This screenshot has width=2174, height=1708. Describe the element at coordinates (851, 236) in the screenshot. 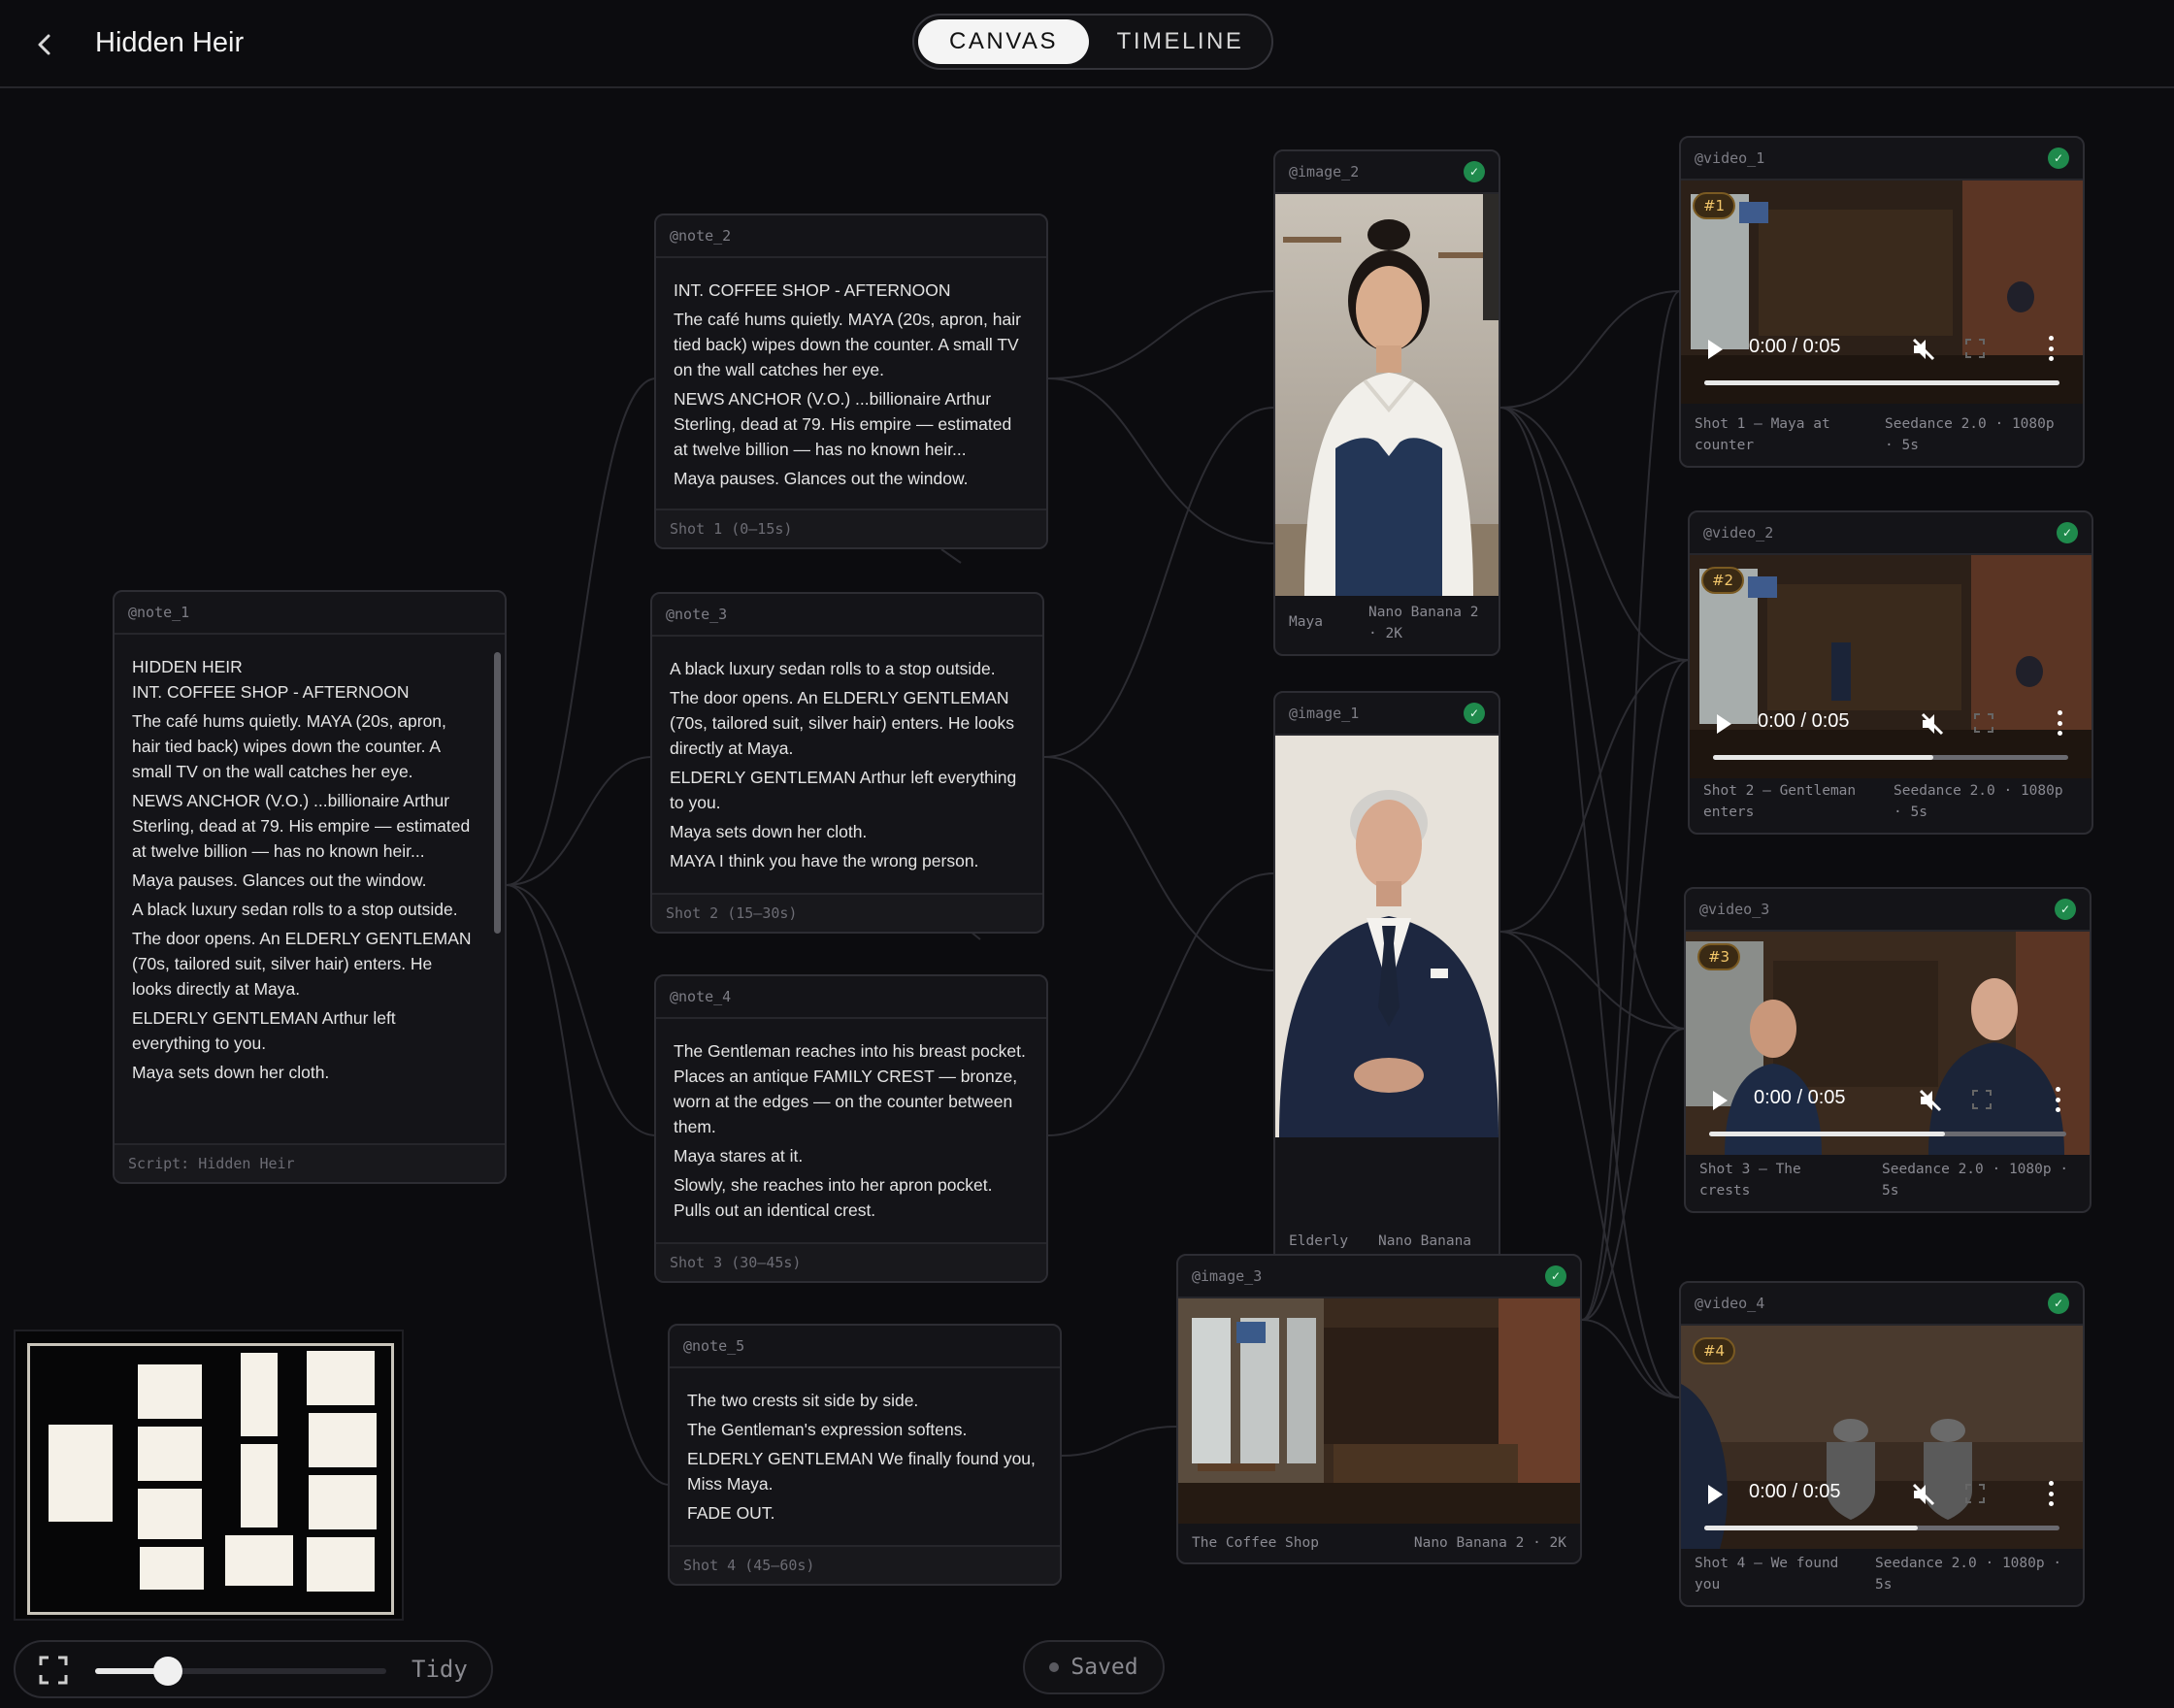

I see `note-header: @note_2` at that location.